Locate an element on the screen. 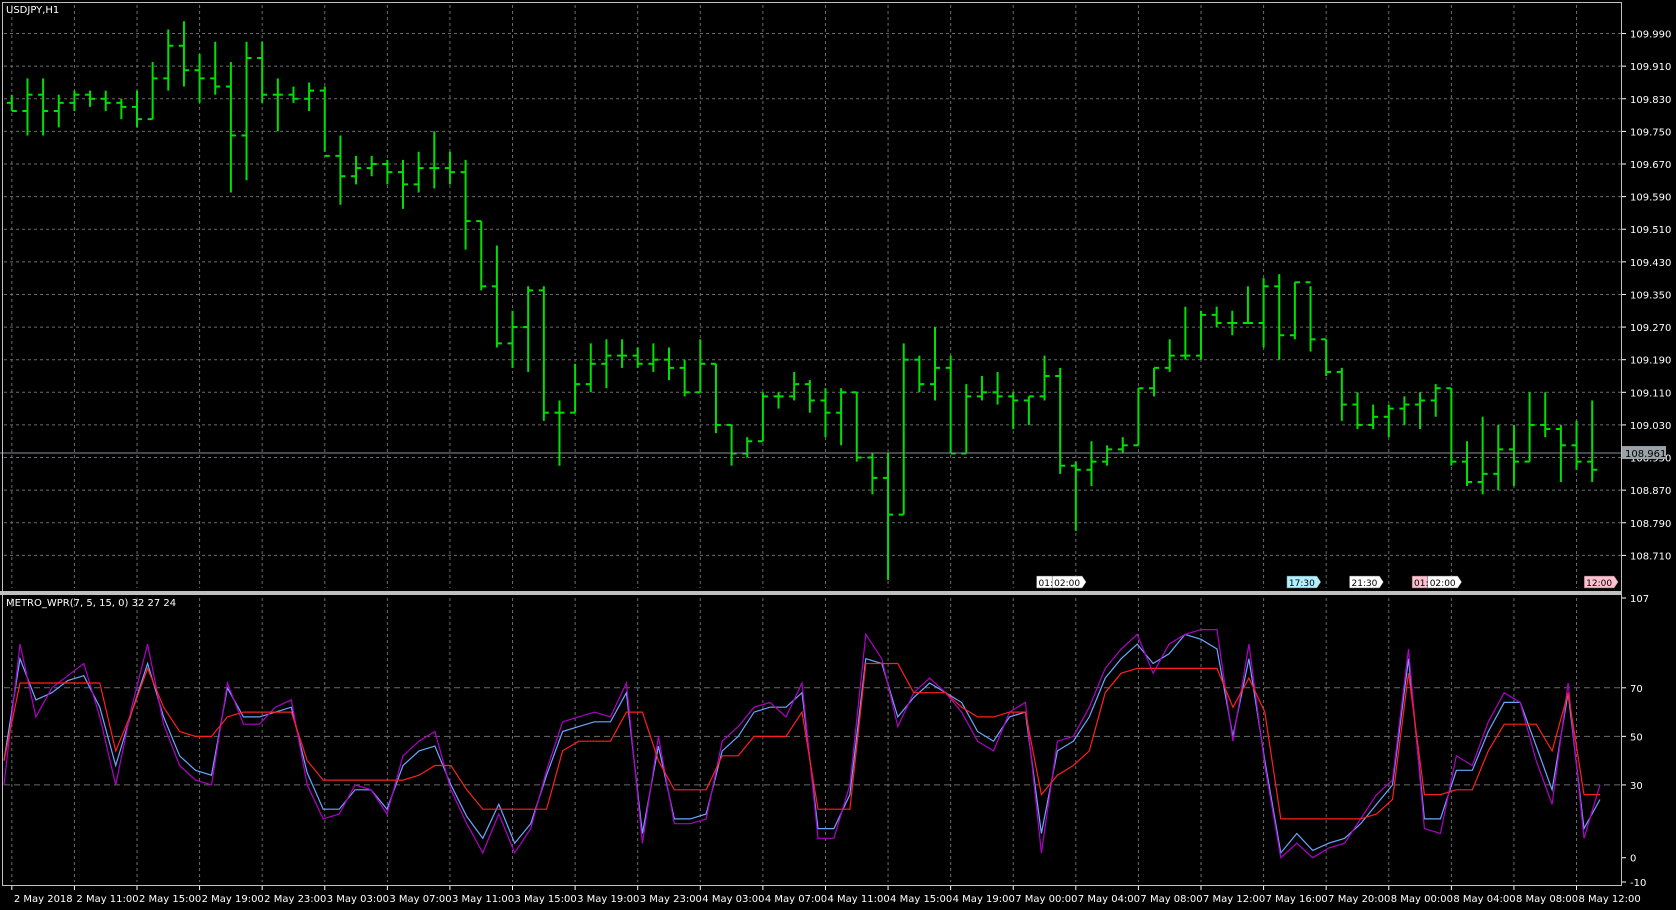  chart-symbol-title: USDJPY,H1 is located at coordinates (32, 10).